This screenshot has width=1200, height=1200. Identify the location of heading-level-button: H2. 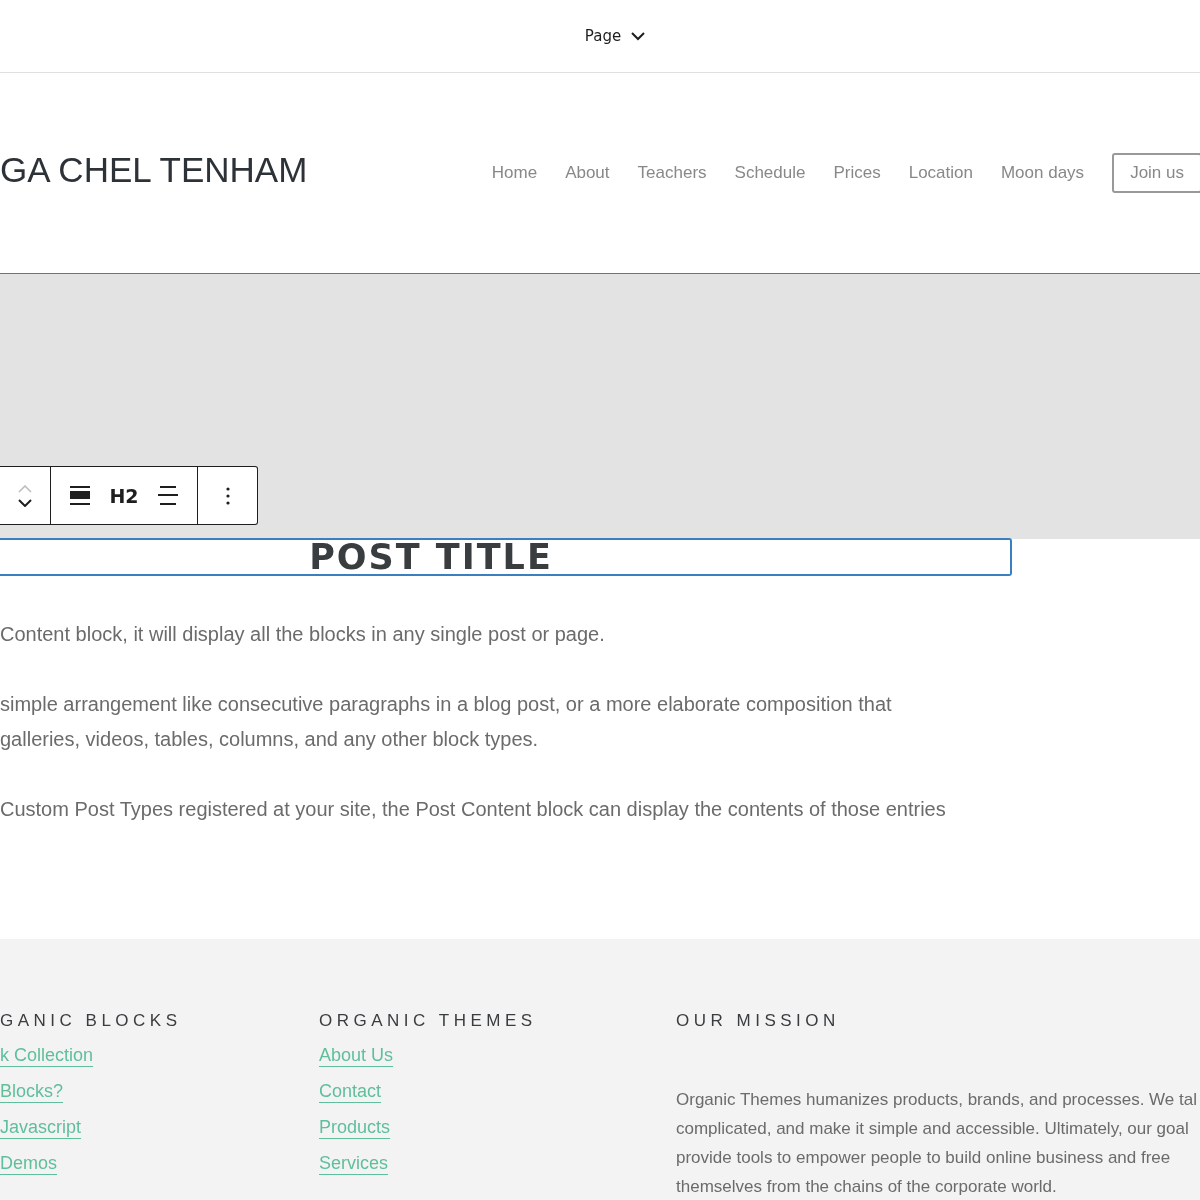
(124, 495).